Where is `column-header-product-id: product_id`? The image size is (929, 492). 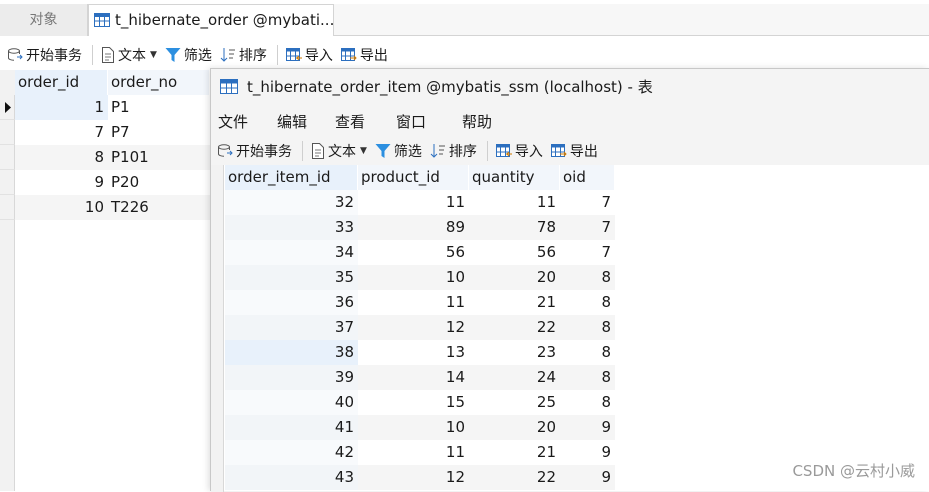 column-header-product-id: product_id is located at coordinates (413, 177).